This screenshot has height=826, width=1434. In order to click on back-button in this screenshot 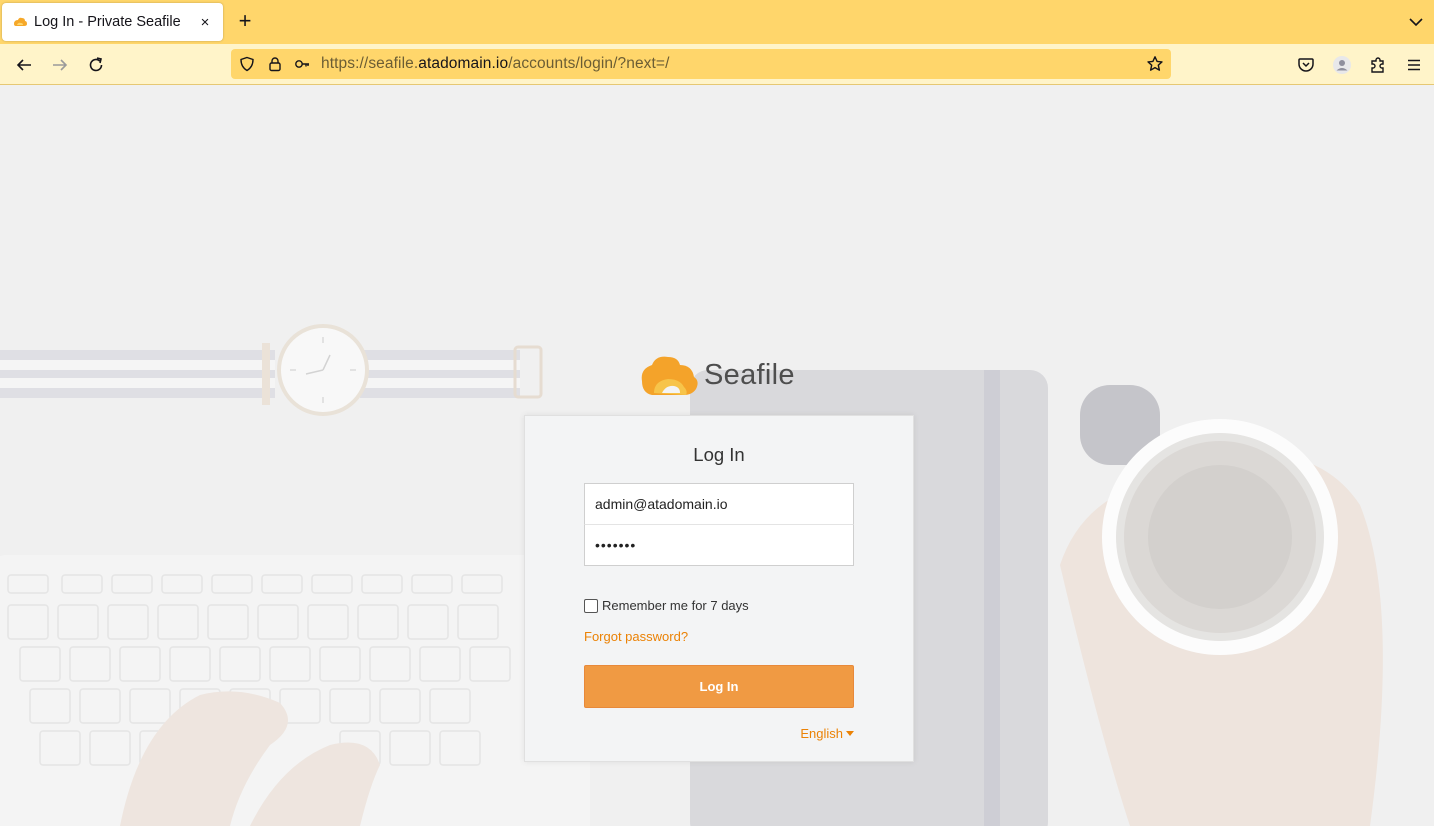, I will do `click(24, 65)`.